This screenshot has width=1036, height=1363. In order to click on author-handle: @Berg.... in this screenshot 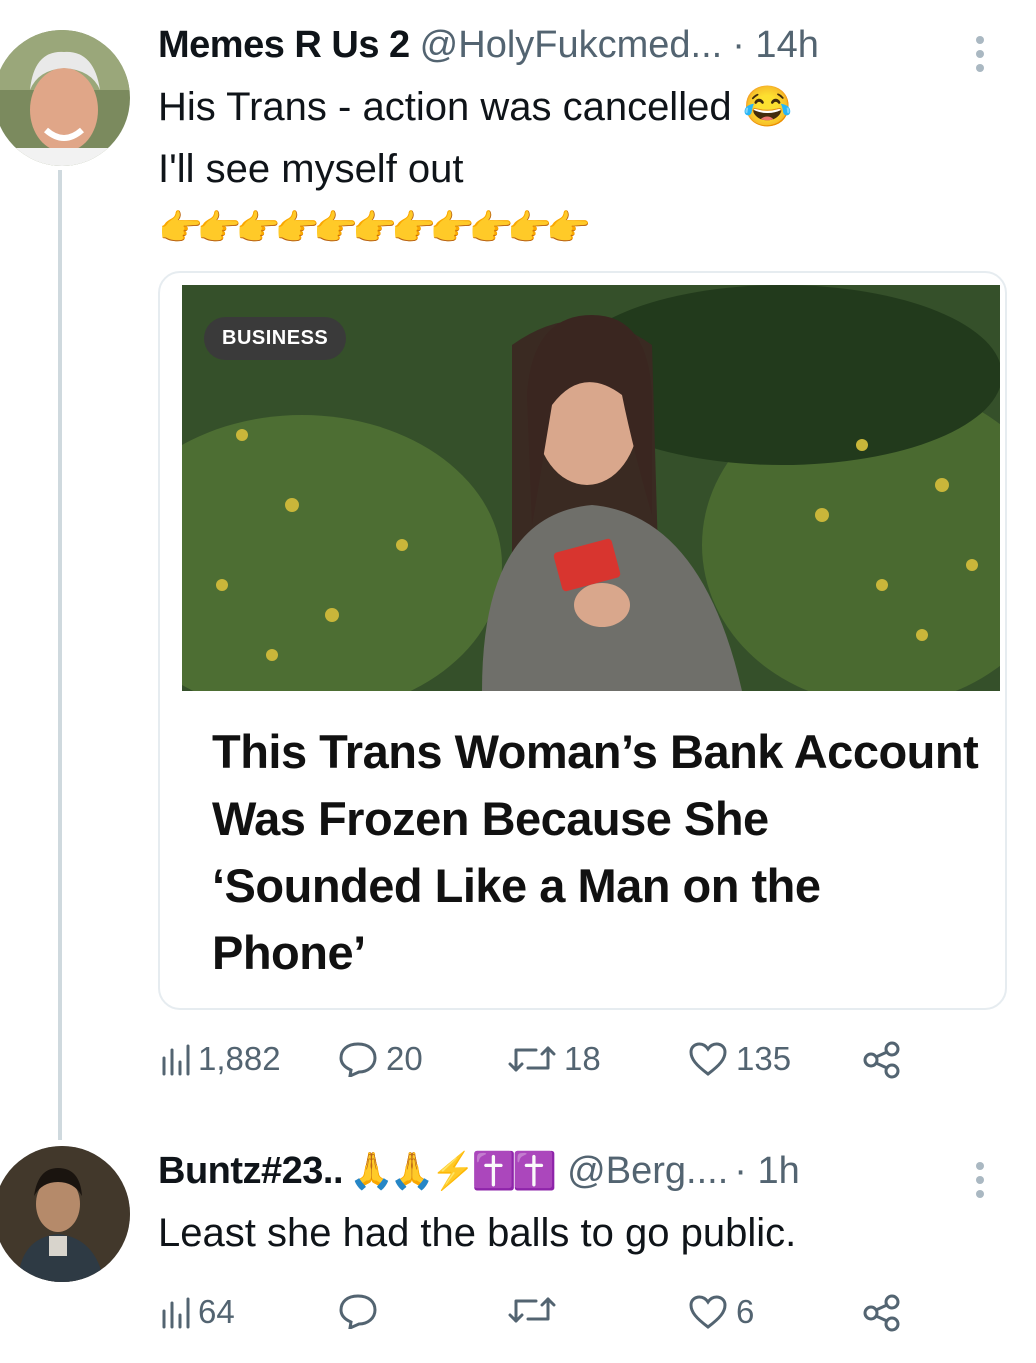, I will do `click(647, 1171)`.